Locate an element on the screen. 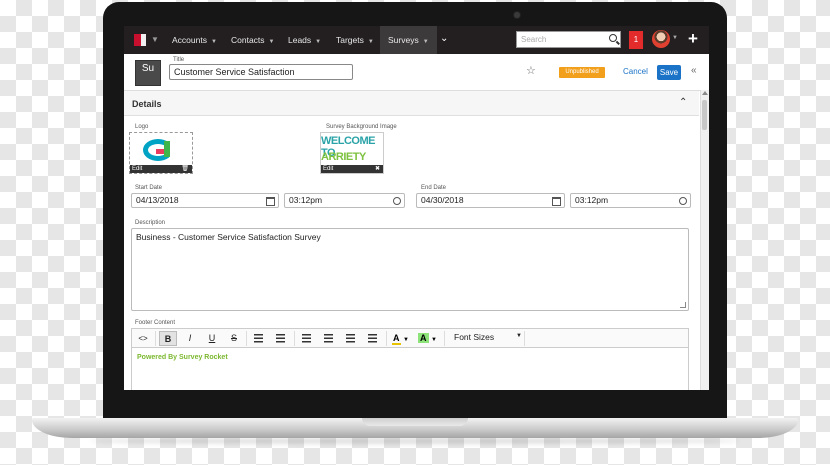  start-date-label: Start Date is located at coordinates (149, 188).